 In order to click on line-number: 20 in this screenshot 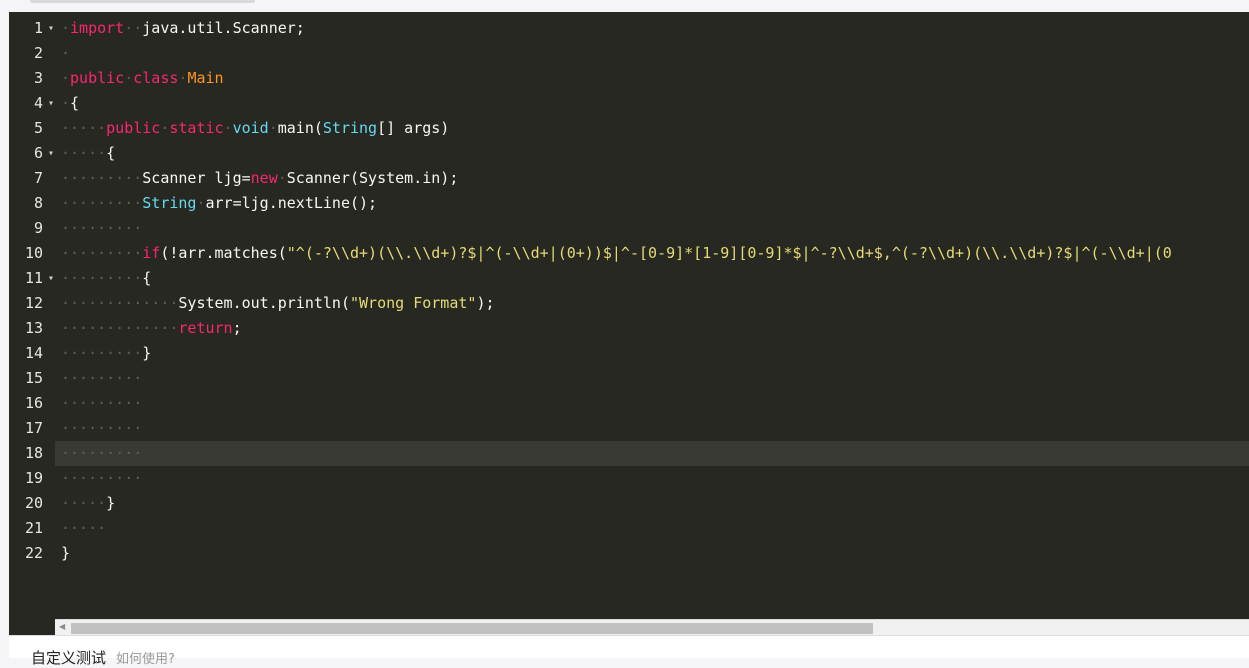, I will do `click(33, 503)`.